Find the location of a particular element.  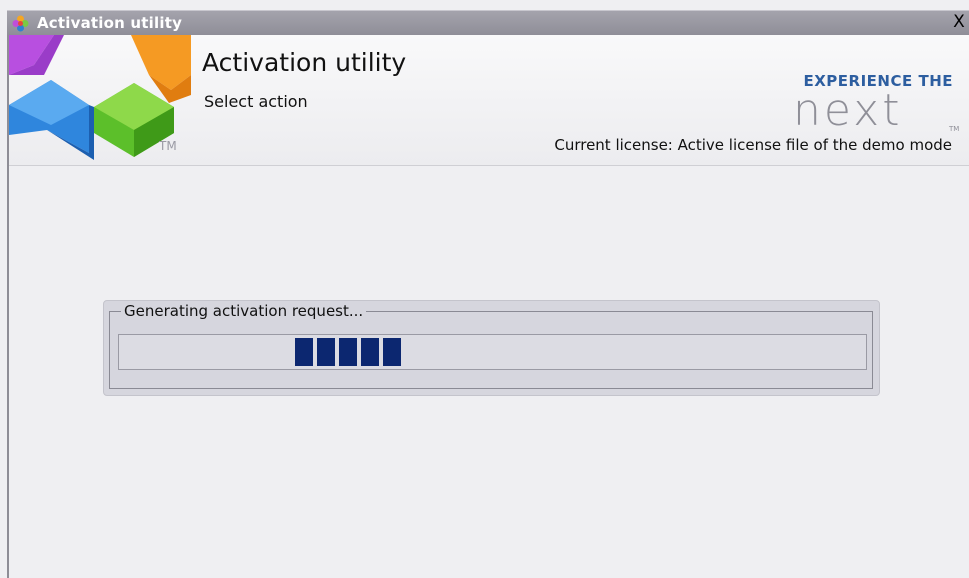

progress-bar is located at coordinates (492, 352).